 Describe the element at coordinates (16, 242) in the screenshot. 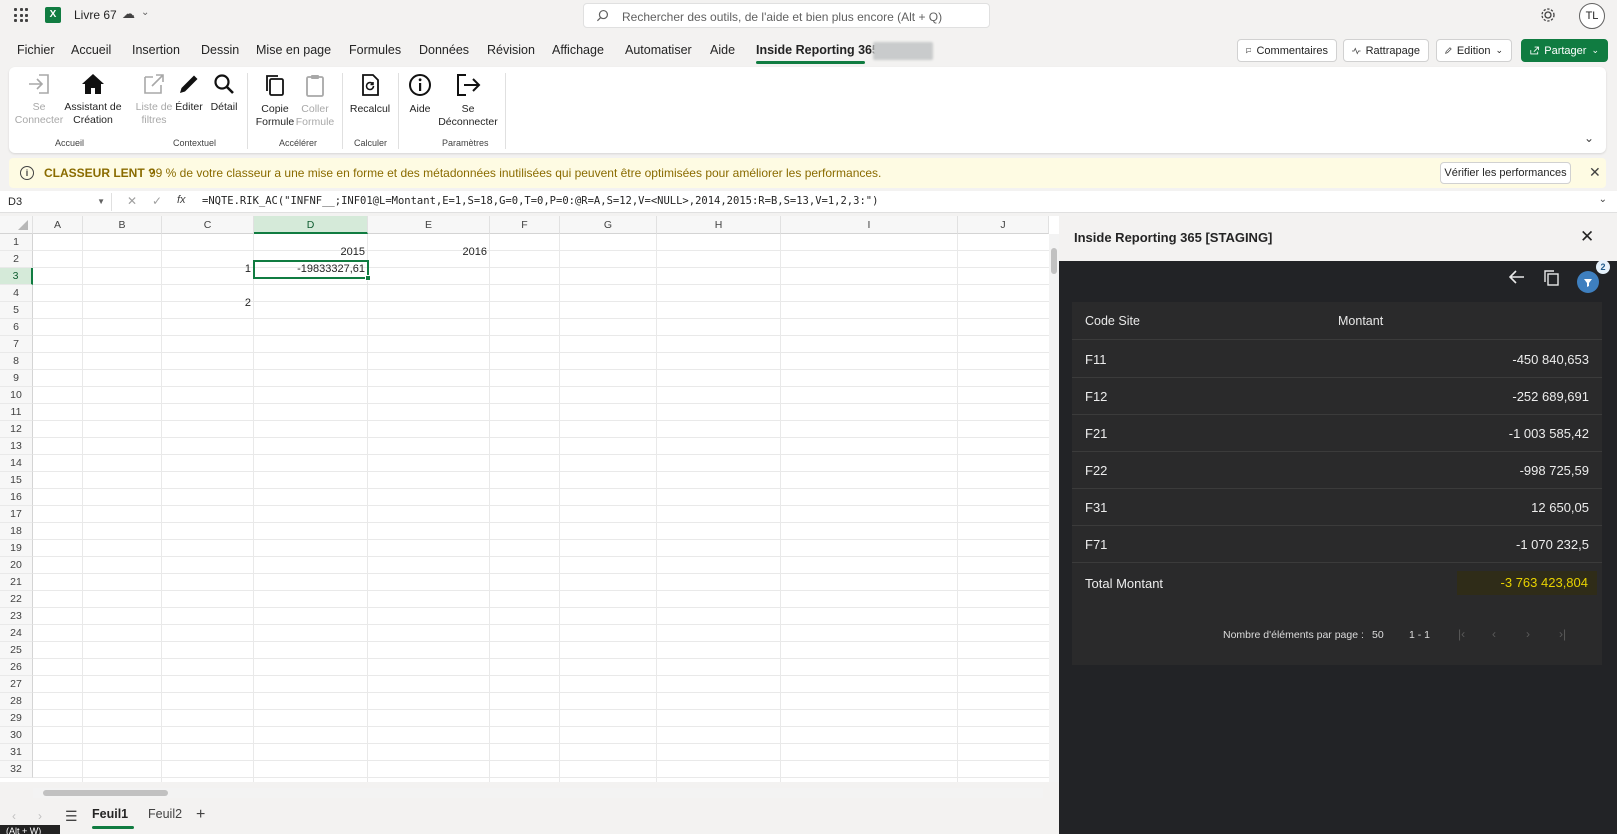

I see `row-header-1: 1` at that location.